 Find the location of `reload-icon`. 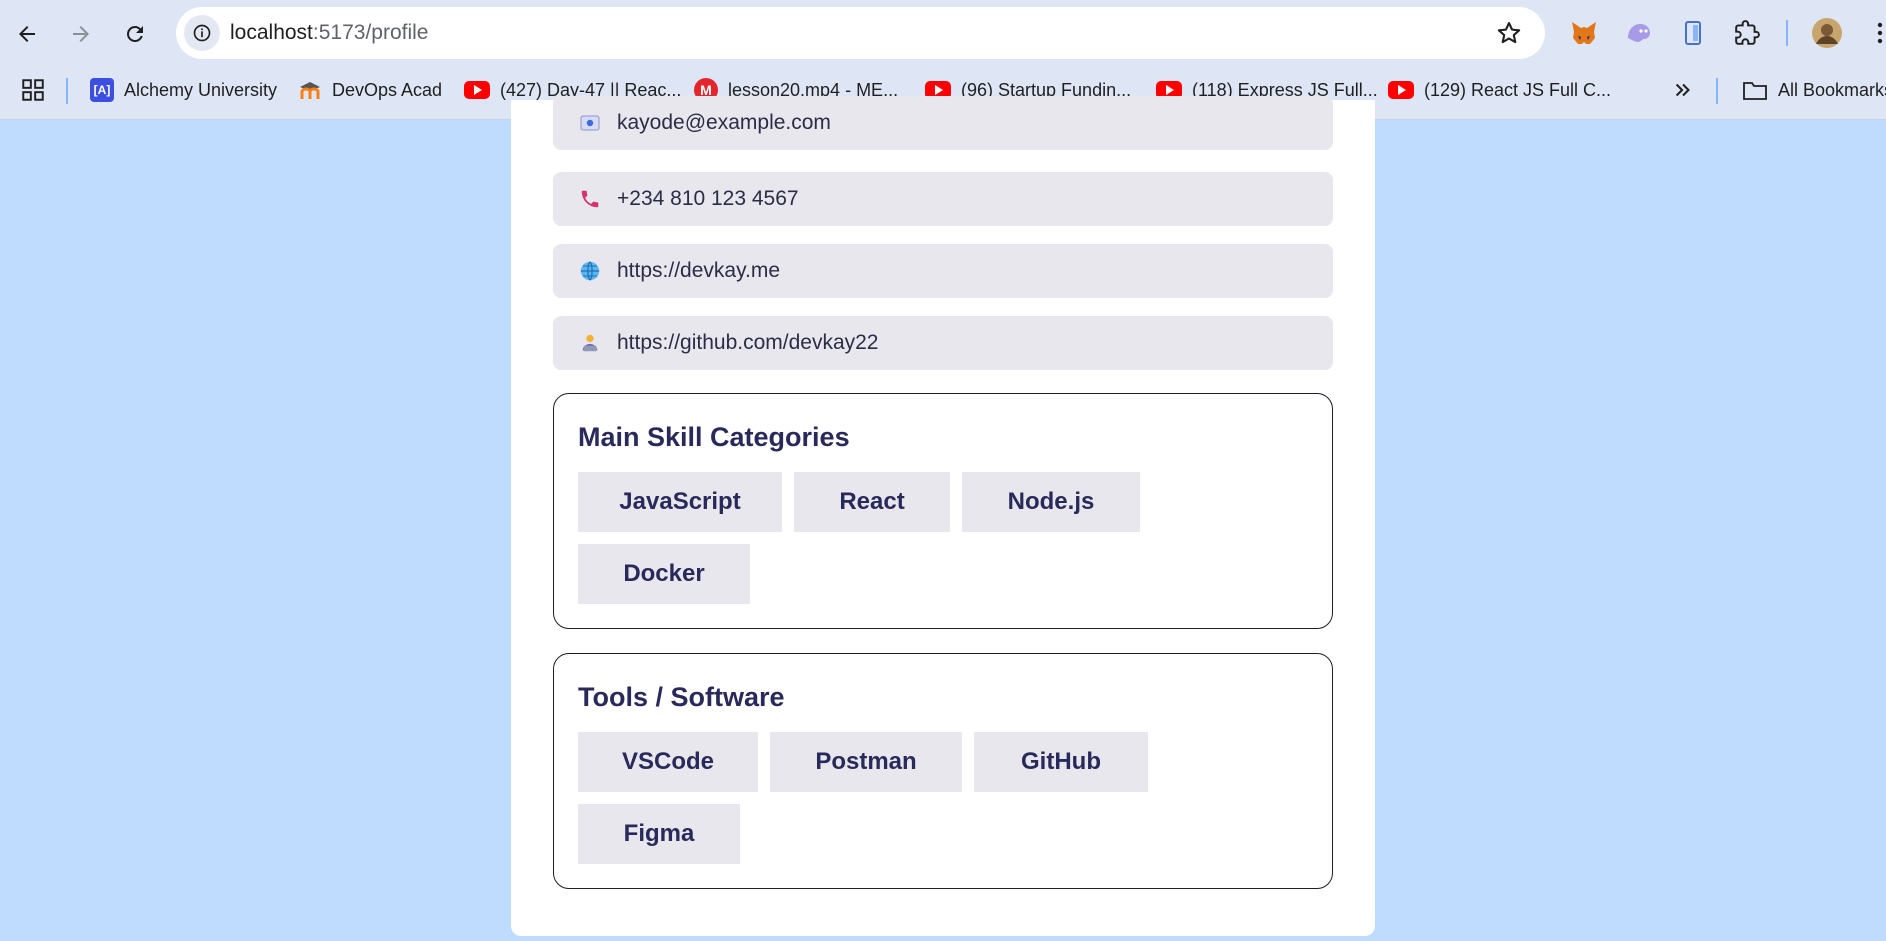

reload-icon is located at coordinates (134, 33).